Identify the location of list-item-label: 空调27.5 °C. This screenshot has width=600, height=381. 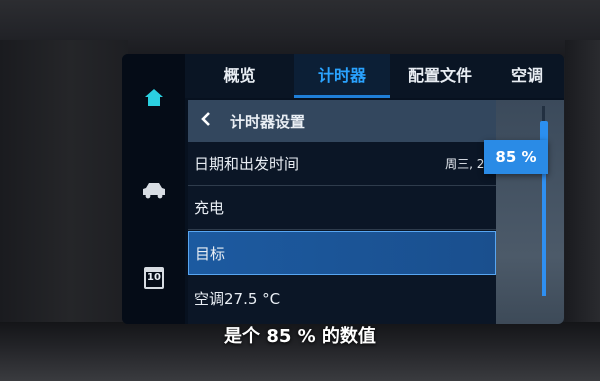
(237, 298).